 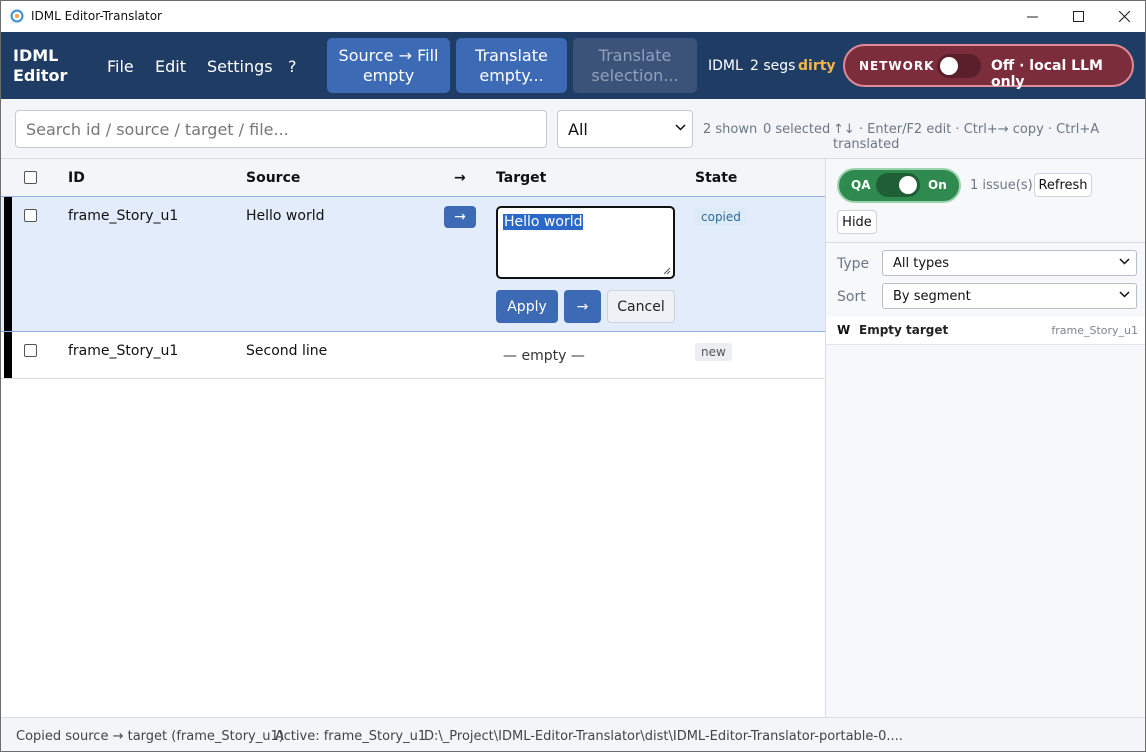 What do you see at coordinates (413, 178) in the screenshot?
I see `table-header: ID Source → Target State` at bounding box center [413, 178].